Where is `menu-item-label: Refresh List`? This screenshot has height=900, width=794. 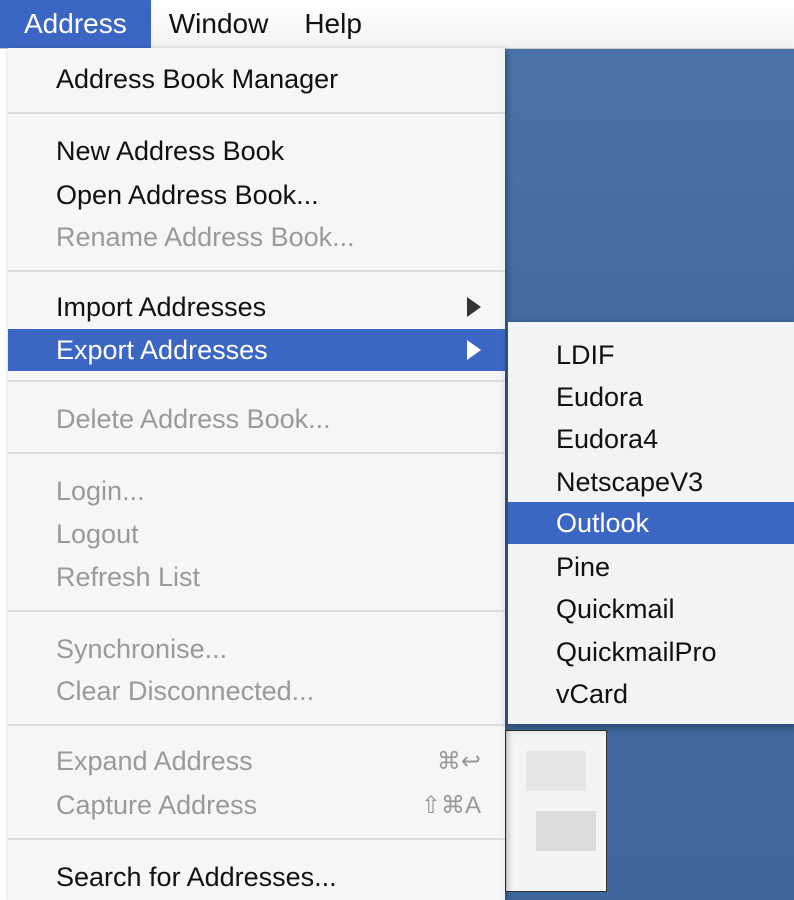
menu-item-label: Refresh List is located at coordinates (128, 576).